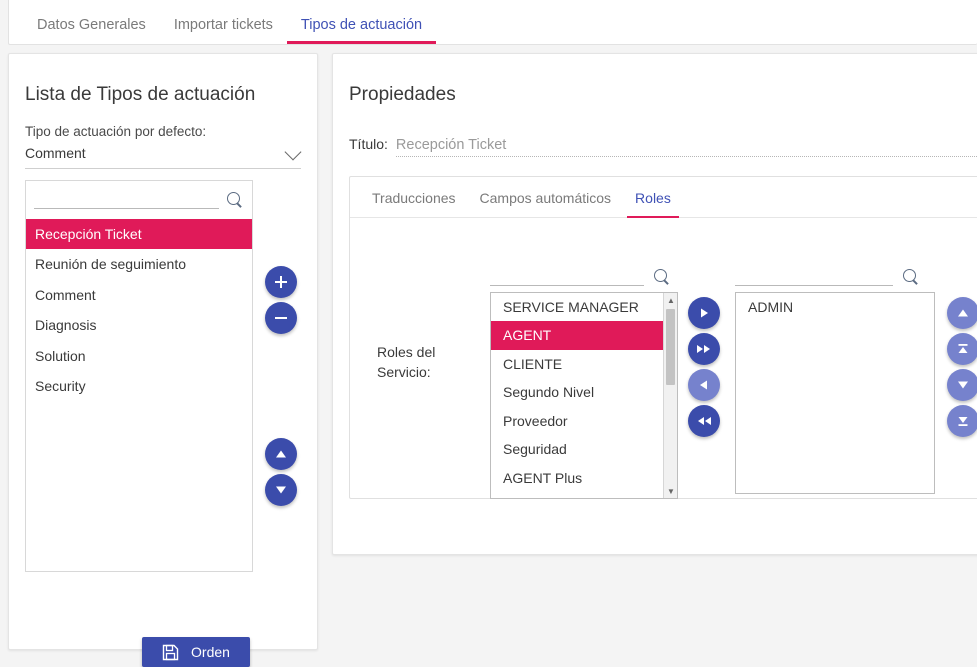  I want to click on move-all-right-button, so click(704, 349).